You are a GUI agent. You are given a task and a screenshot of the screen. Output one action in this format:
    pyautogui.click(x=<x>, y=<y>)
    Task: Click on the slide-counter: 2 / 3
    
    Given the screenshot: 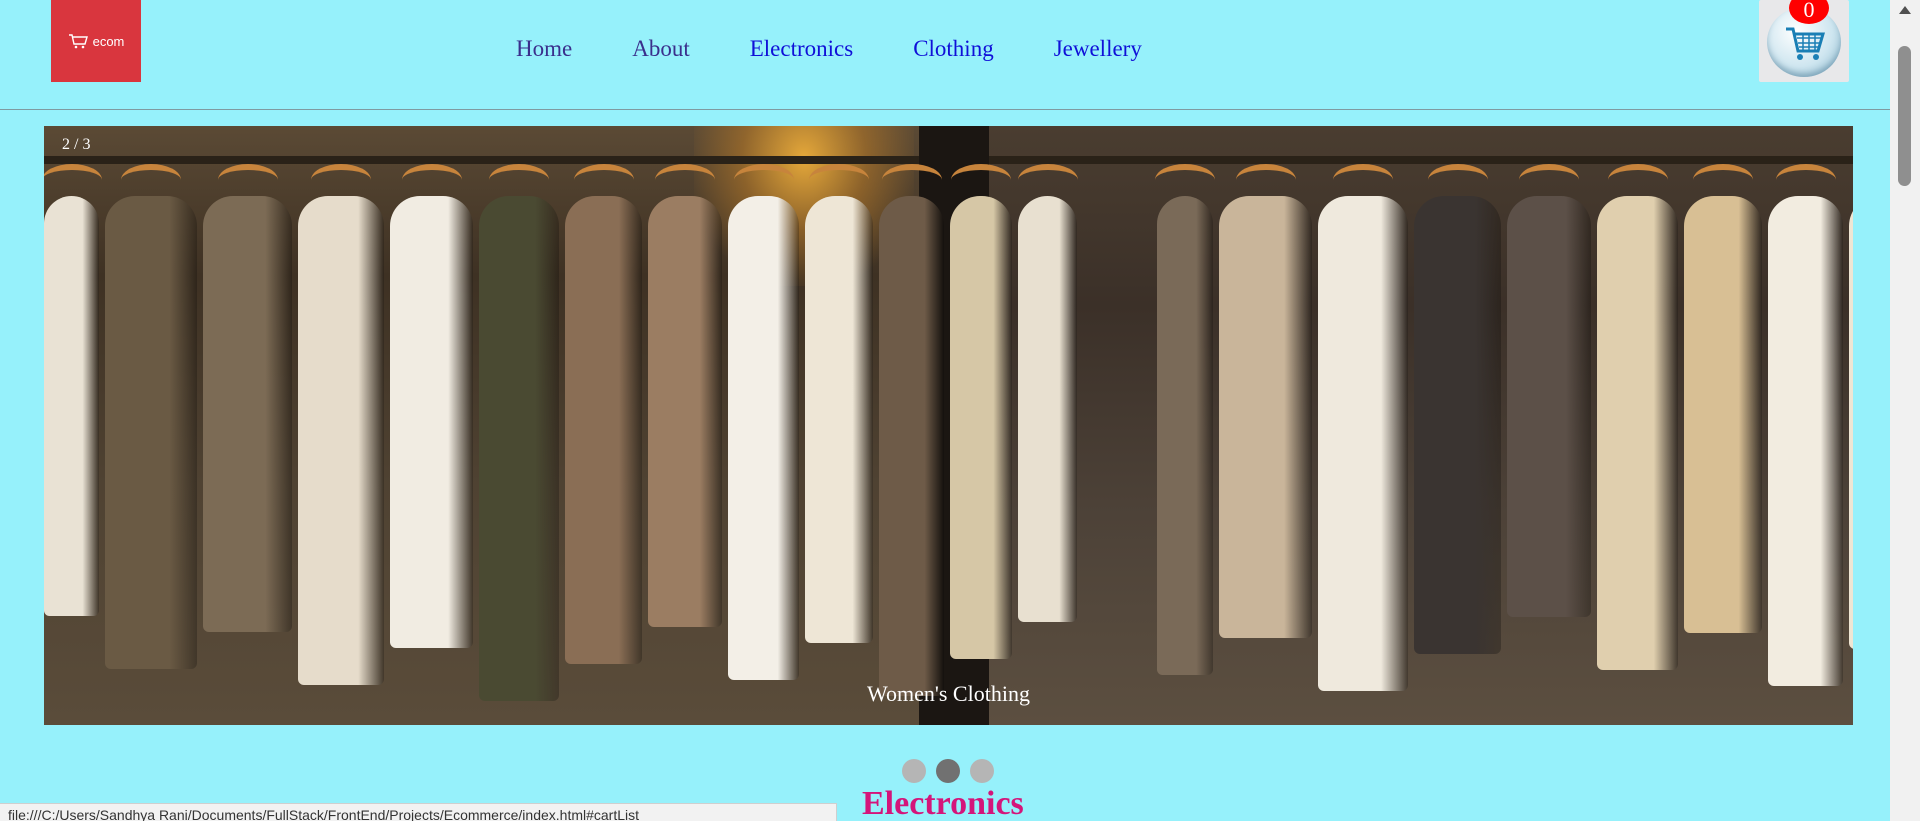 What is the action you would take?
    pyautogui.click(x=76, y=144)
    